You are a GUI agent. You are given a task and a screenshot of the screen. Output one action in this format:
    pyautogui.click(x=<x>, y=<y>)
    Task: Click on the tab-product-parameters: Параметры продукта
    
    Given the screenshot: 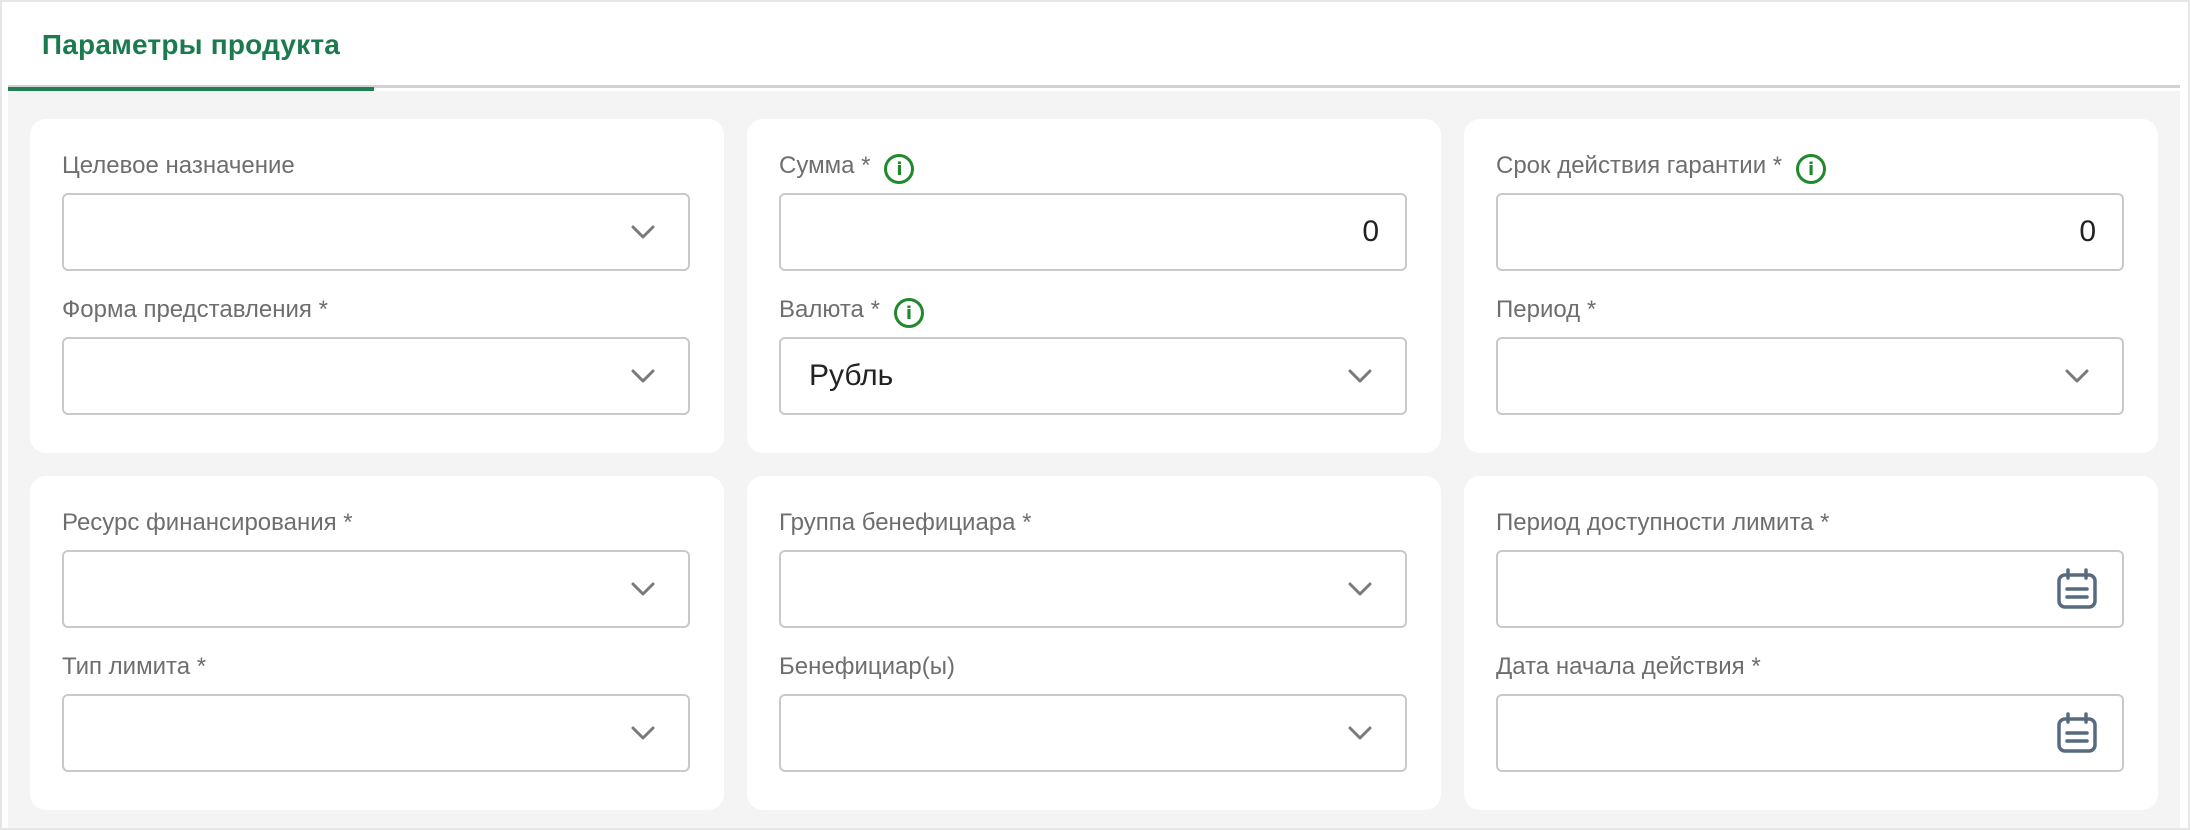 What is the action you would take?
    pyautogui.click(x=191, y=46)
    